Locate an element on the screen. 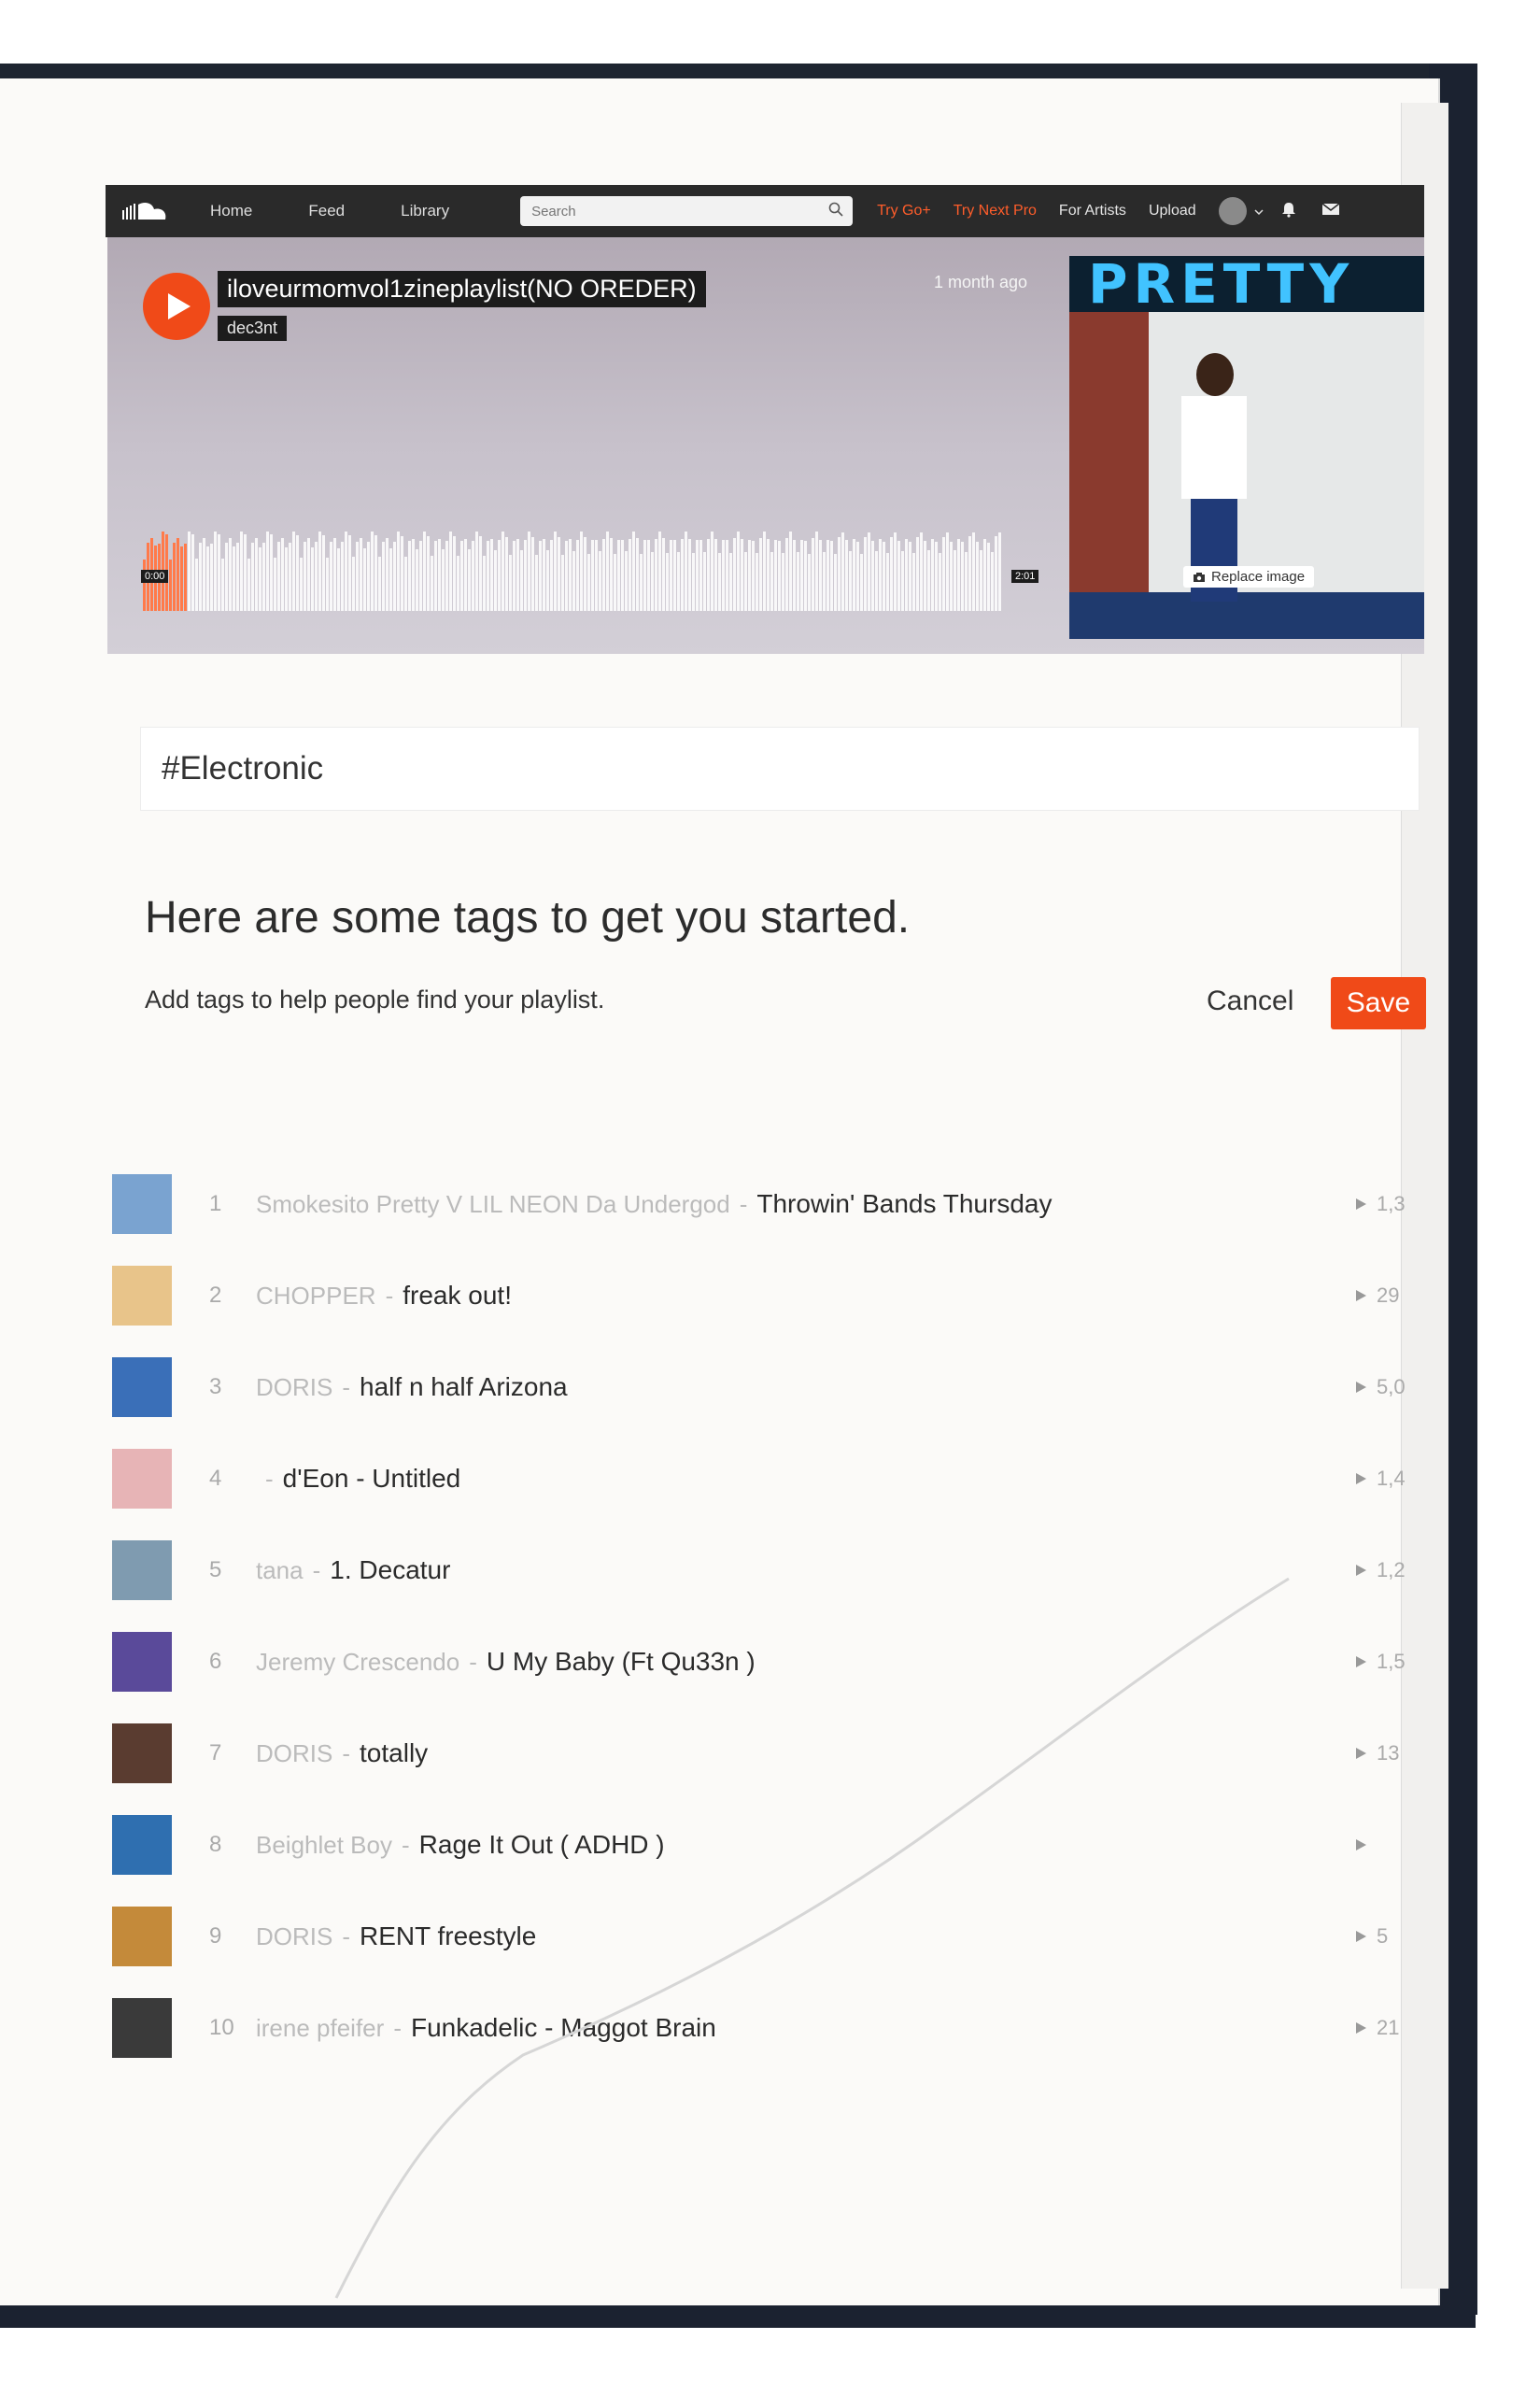 The height and width of the screenshot is (2382, 1540). track-artist: Jeremy Crescendo is located at coordinates (357, 1662).